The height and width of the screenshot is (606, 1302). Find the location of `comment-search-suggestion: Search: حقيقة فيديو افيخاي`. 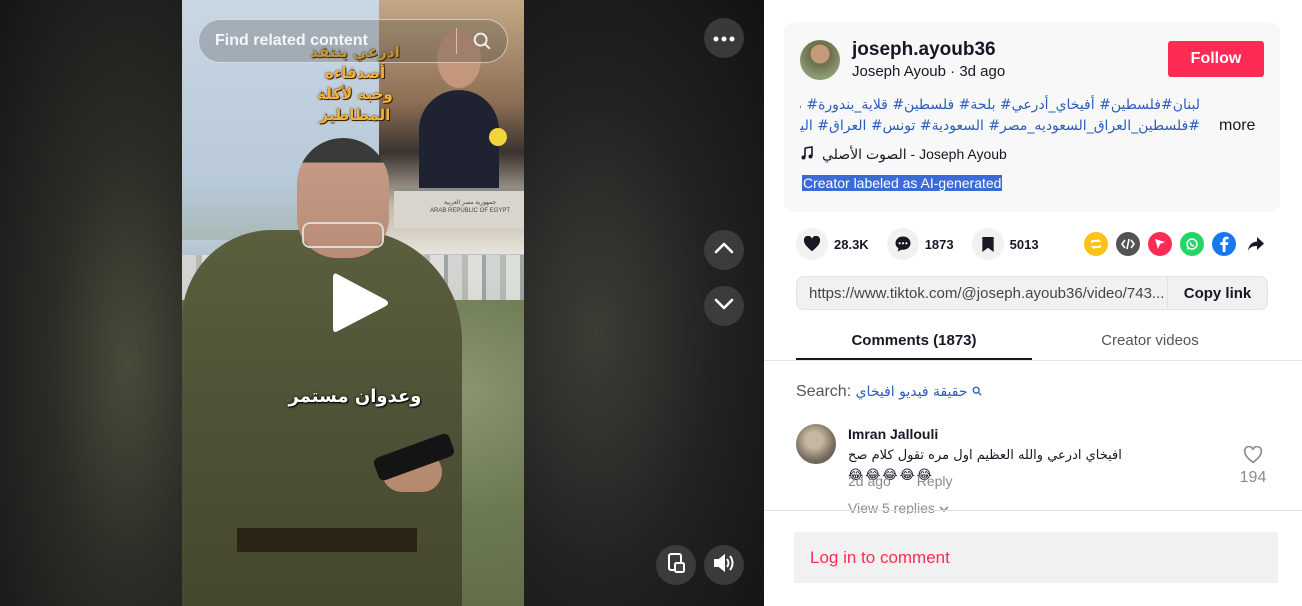

comment-search-suggestion: Search: حقيقة فيديو افيخاي is located at coordinates (889, 392).